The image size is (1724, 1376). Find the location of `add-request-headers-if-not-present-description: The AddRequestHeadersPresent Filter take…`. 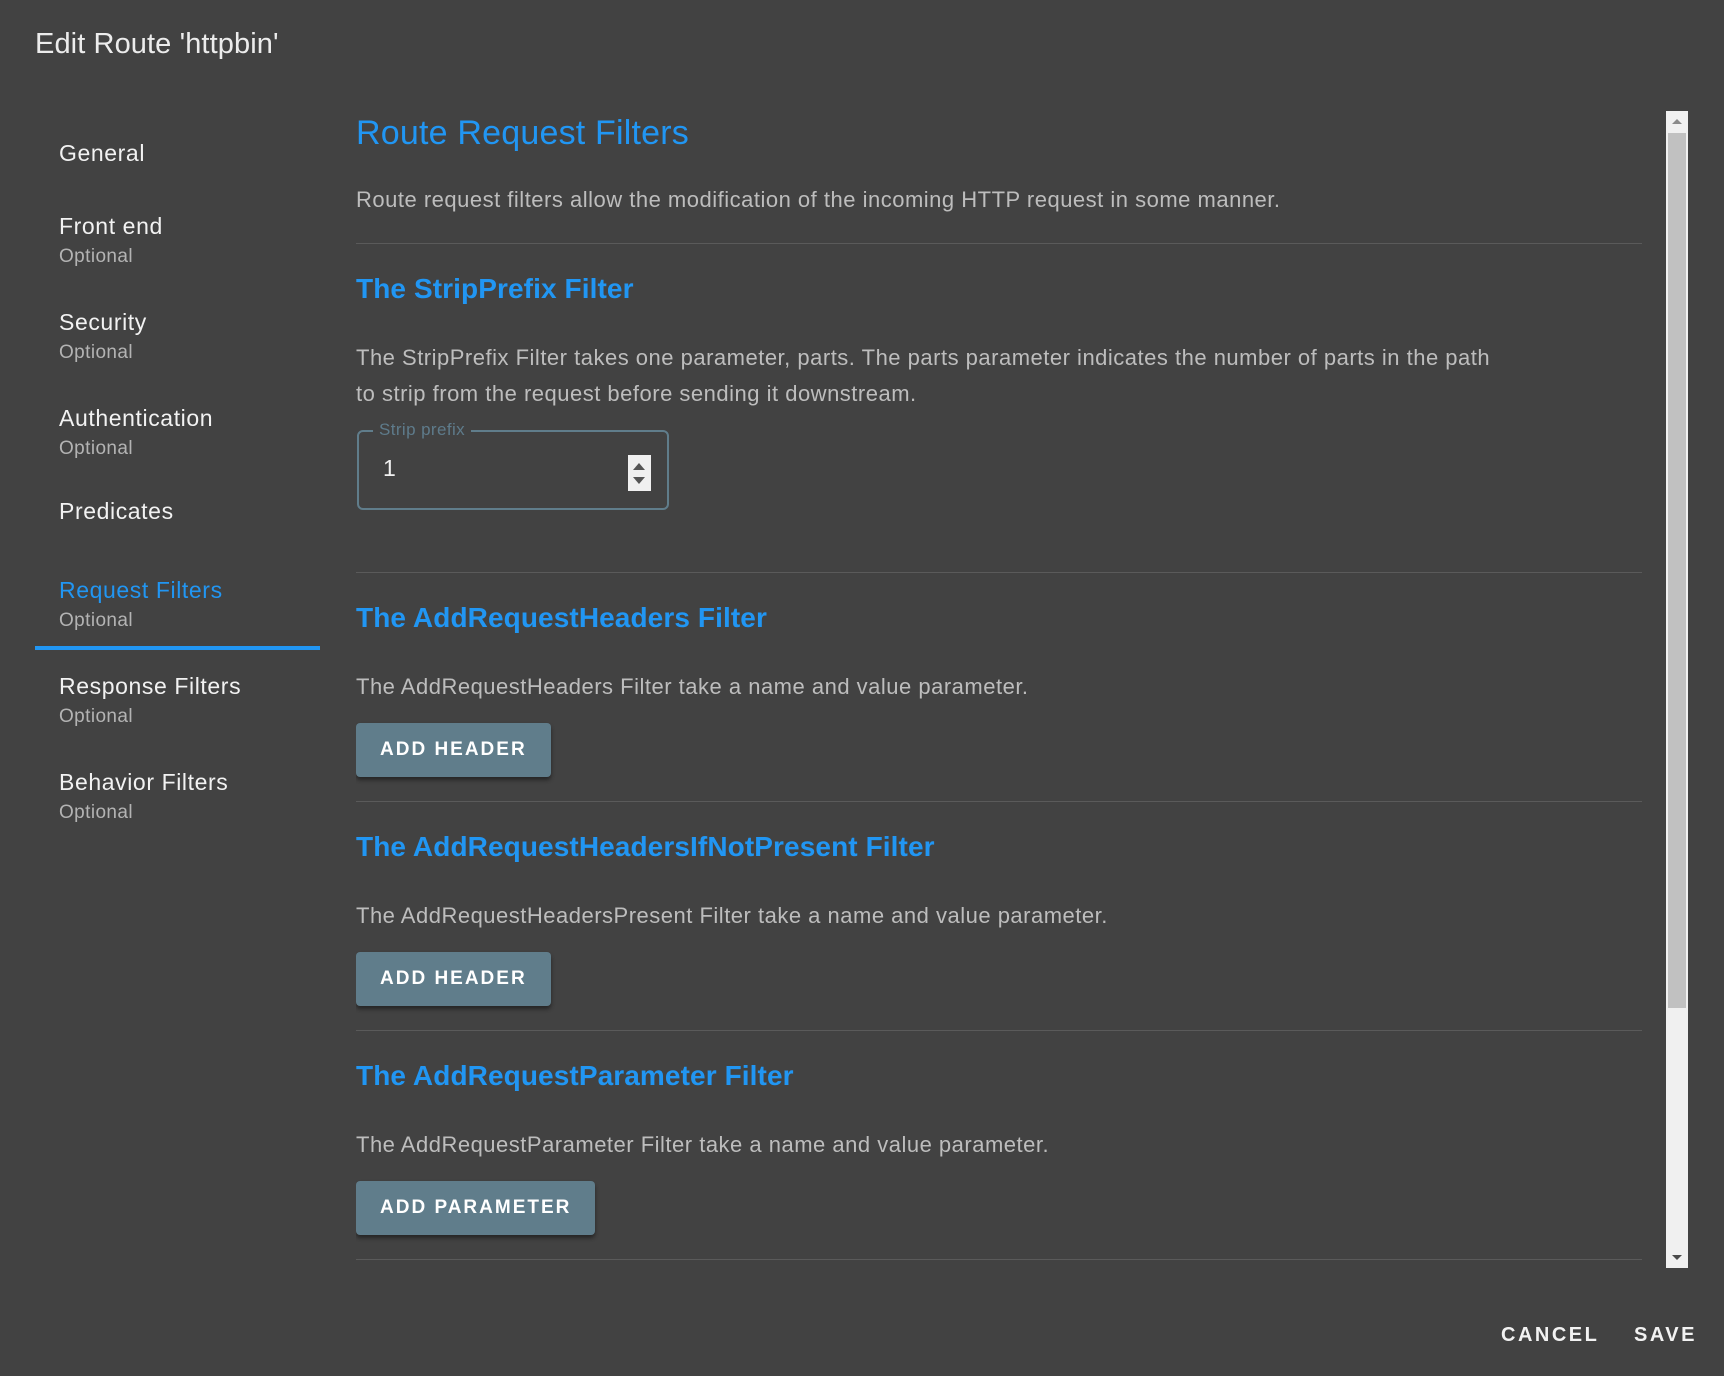

add-request-headers-if-not-present-description: The AddRequestHeadersPresent Filter take… is located at coordinates (732, 915).